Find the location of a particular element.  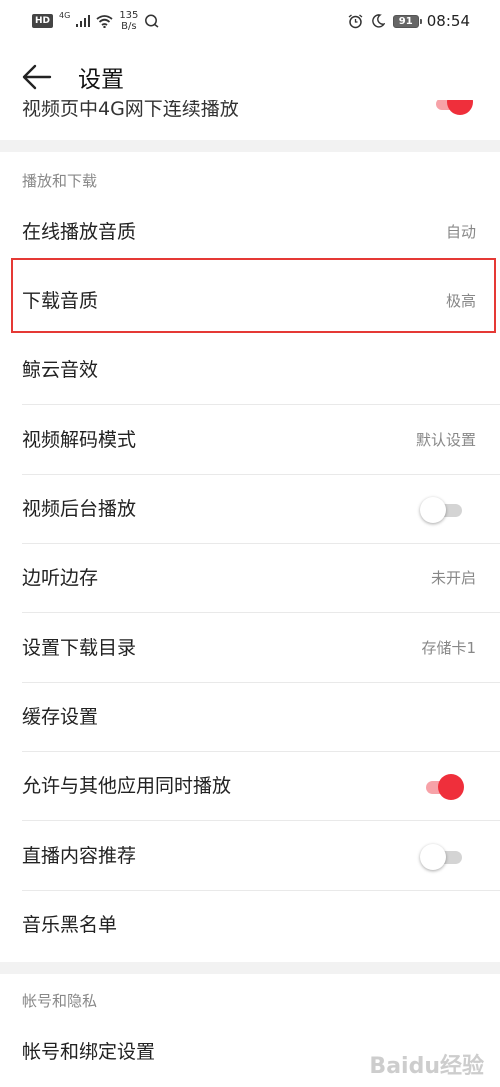

network-type: 4G is located at coordinates (65, 15).